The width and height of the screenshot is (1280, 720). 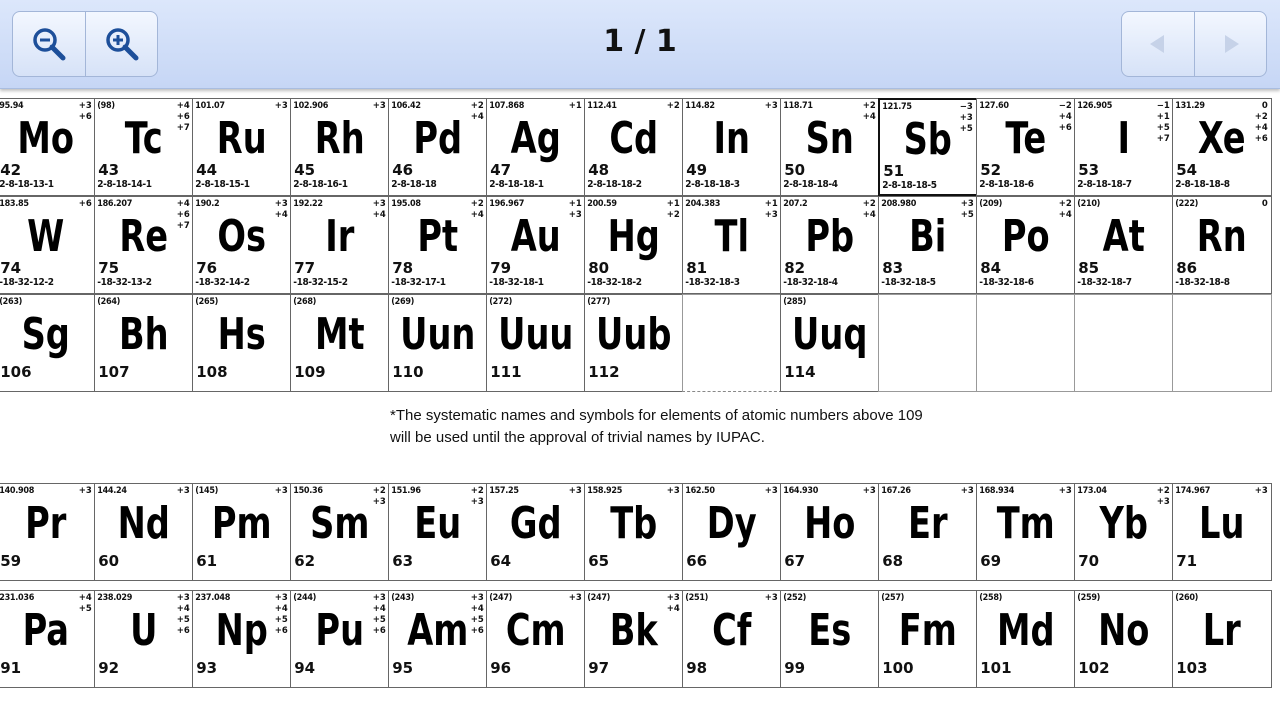 What do you see at coordinates (17, 491) in the screenshot?
I see `atomic-mass: 140.908` at bounding box center [17, 491].